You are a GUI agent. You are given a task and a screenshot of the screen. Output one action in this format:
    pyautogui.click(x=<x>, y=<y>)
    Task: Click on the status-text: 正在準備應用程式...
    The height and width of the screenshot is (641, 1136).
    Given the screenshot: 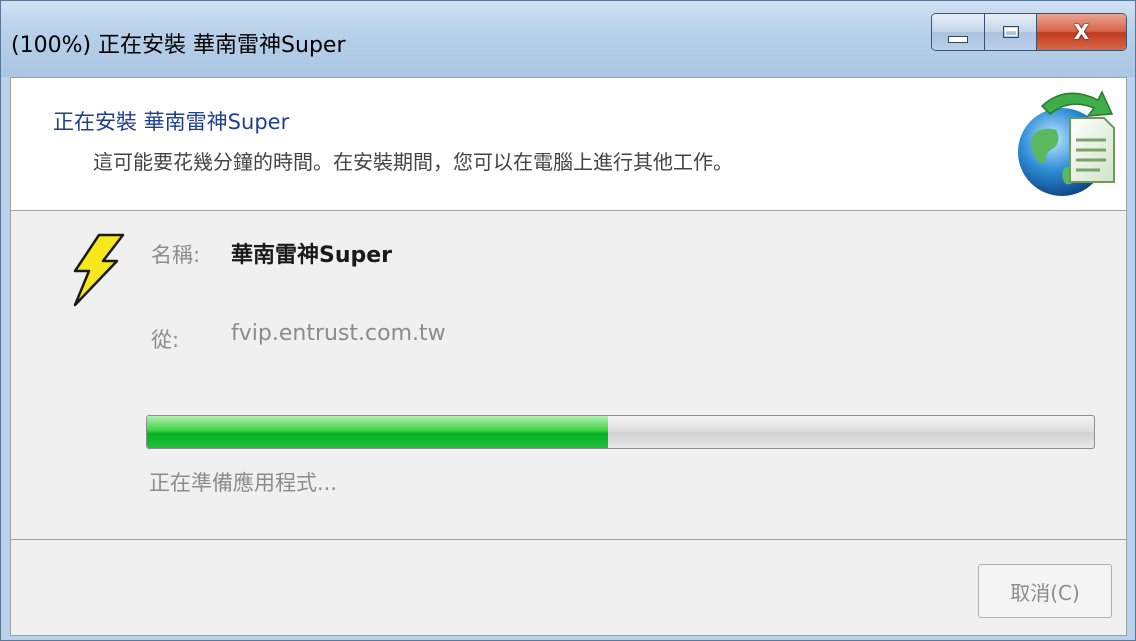 What is the action you would take?
    pyautogui.click(x=243, y=483)
    